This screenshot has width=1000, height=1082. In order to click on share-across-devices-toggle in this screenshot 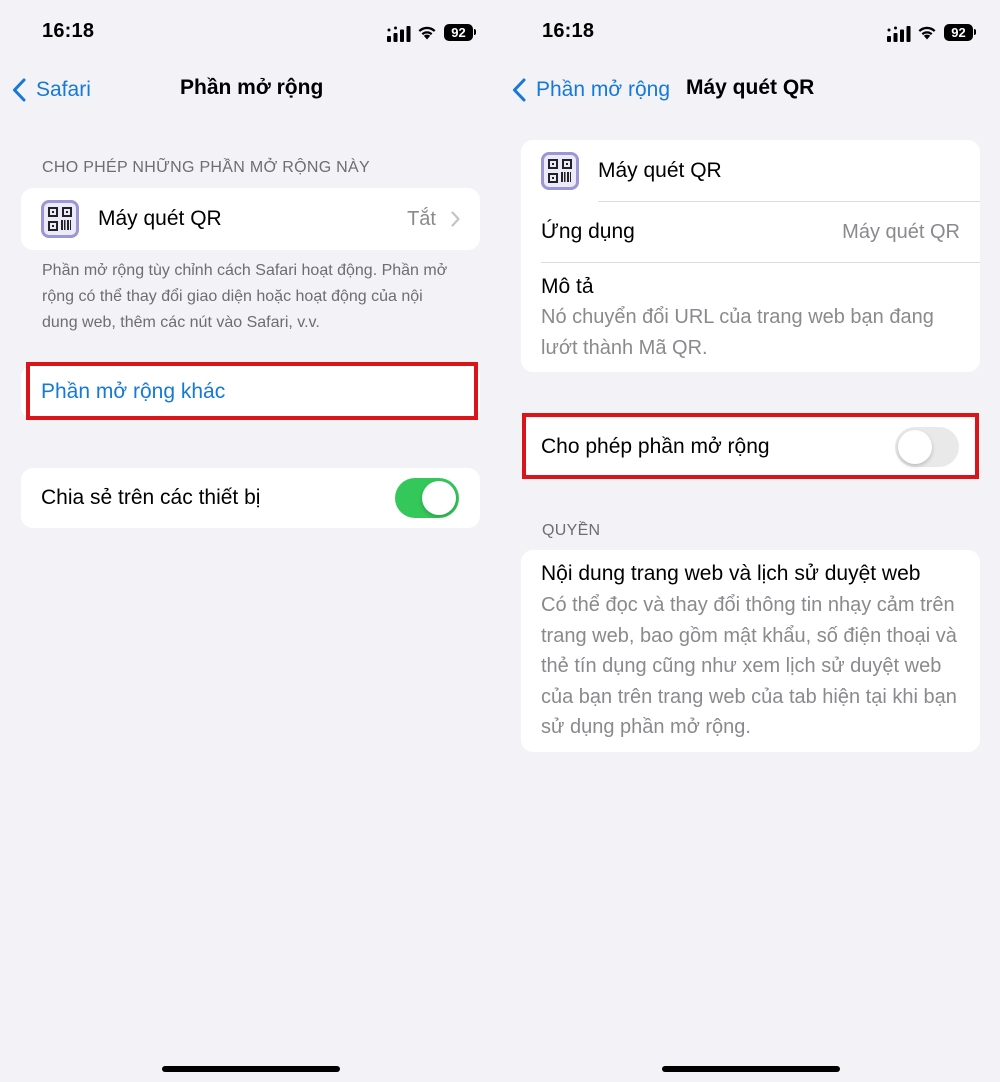, I will do `click(427, 498)`.